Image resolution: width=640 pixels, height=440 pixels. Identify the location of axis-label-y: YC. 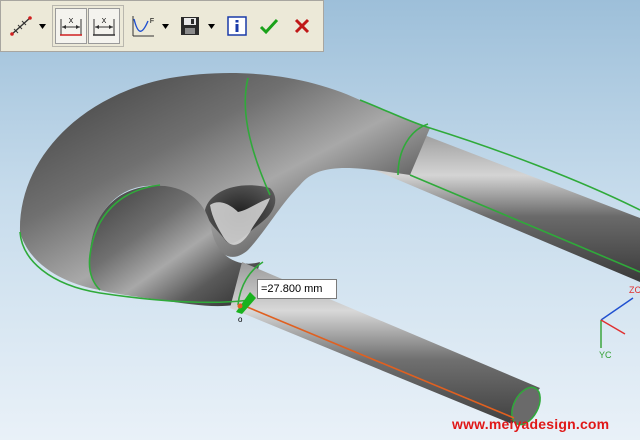
(605, 355).